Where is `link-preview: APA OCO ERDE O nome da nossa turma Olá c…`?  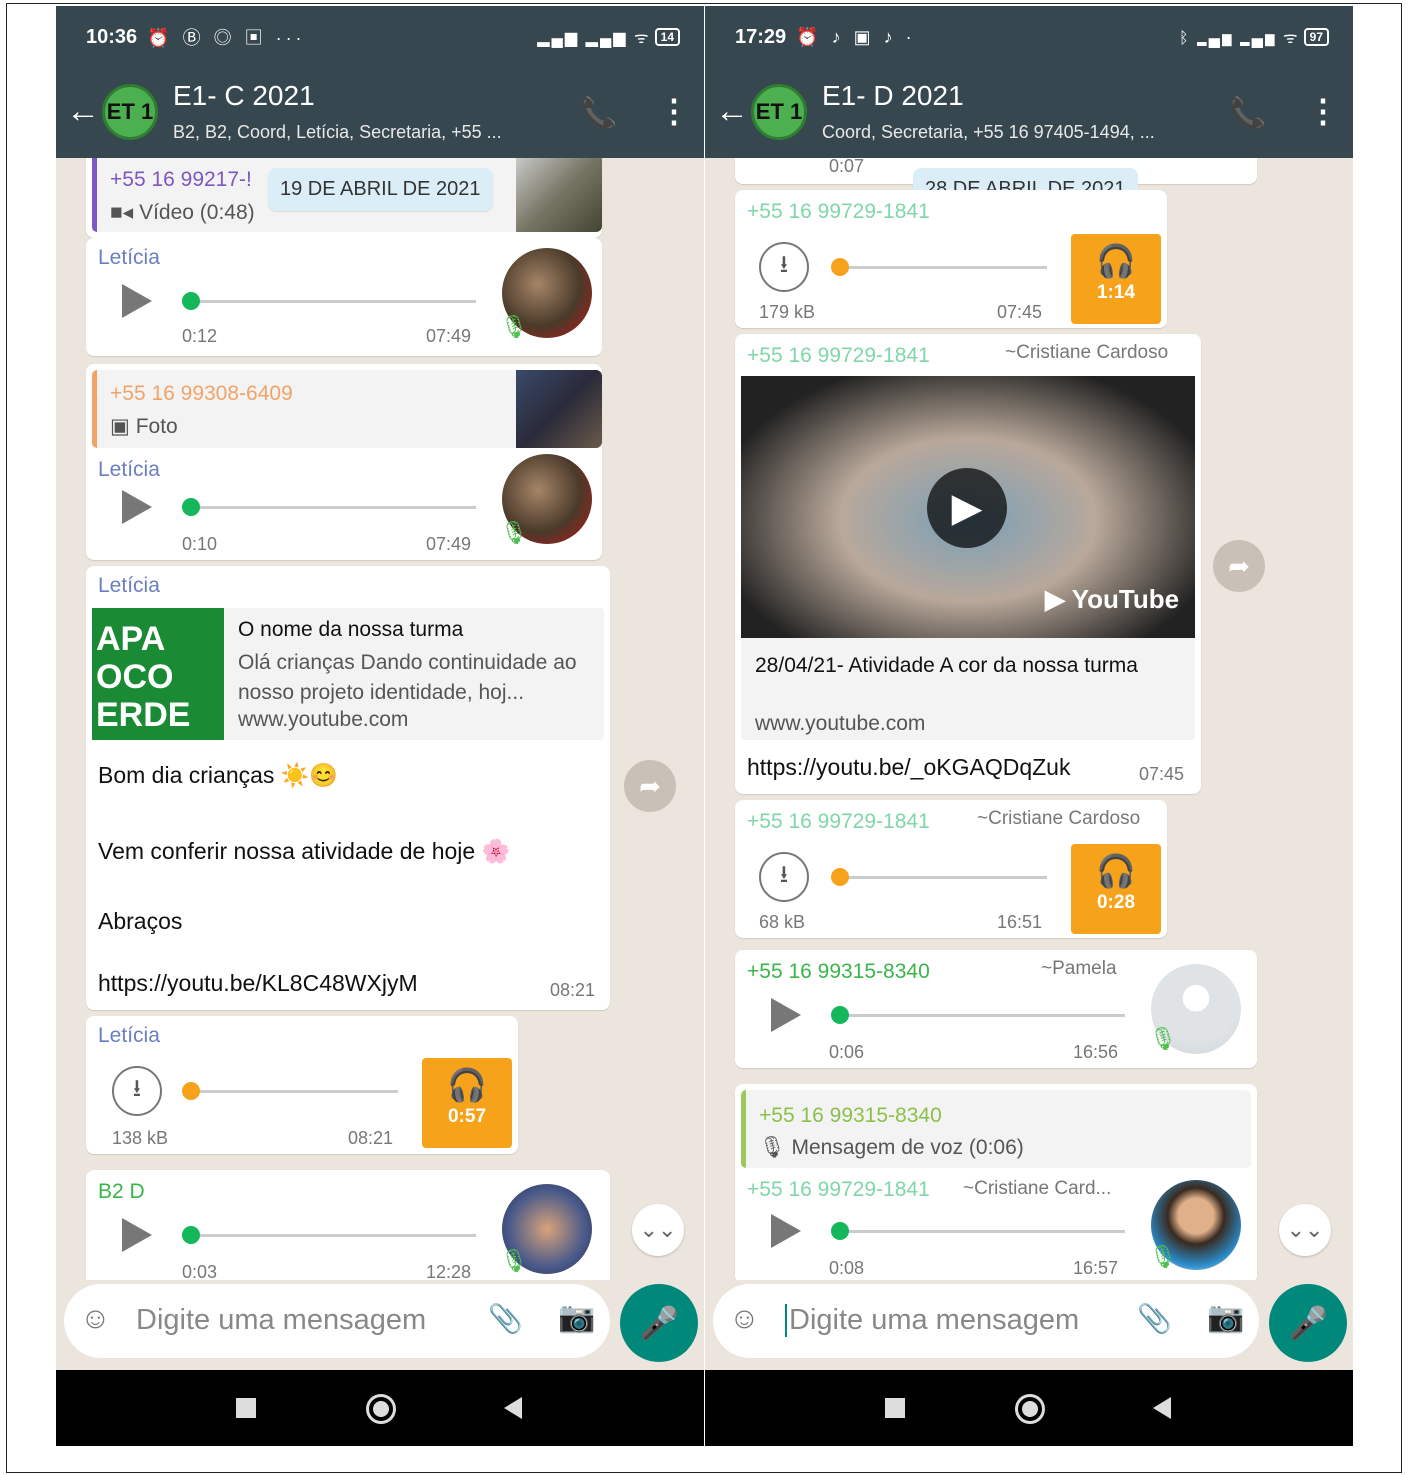 link-preview: APA OCO ERDE O nome da nossa turma Olá c… is located at coordinates (348, 674).